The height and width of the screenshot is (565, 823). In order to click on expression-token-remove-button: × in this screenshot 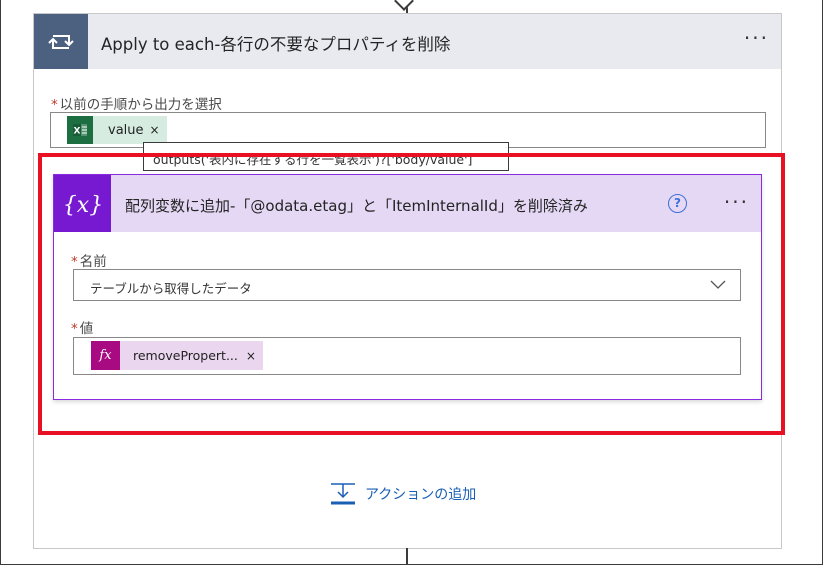, I will do `click(254, 356)`.